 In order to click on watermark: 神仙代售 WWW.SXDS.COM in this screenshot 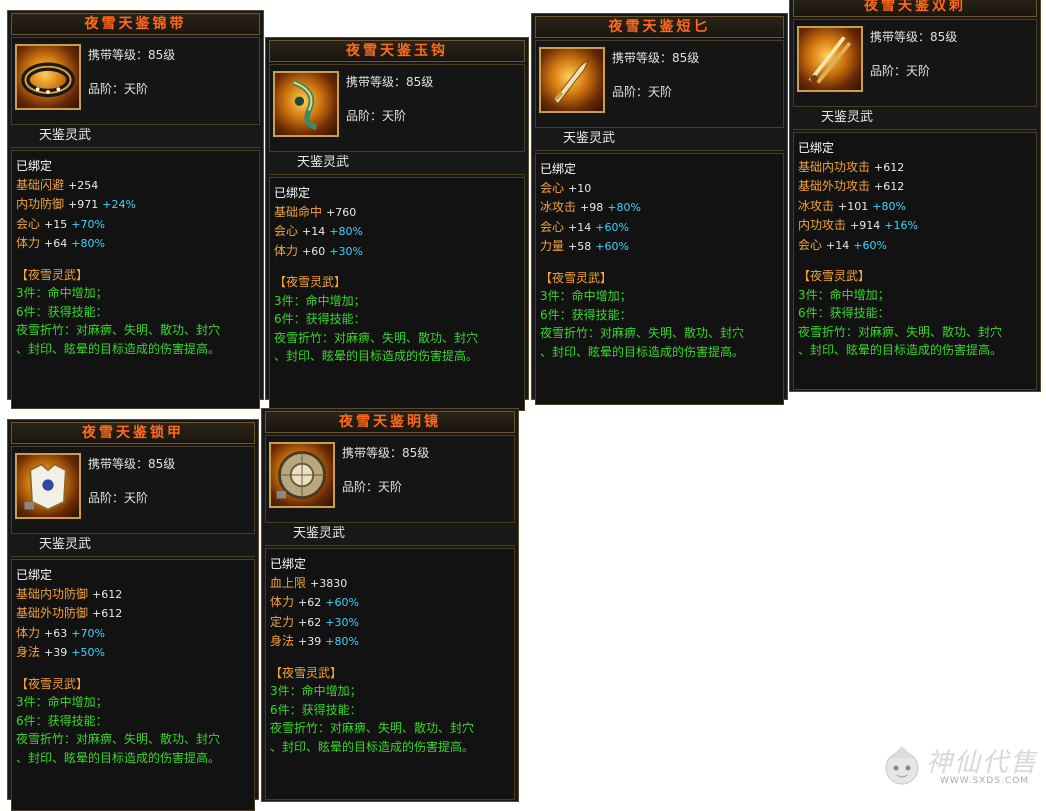, I will do `click(960, 766)`.